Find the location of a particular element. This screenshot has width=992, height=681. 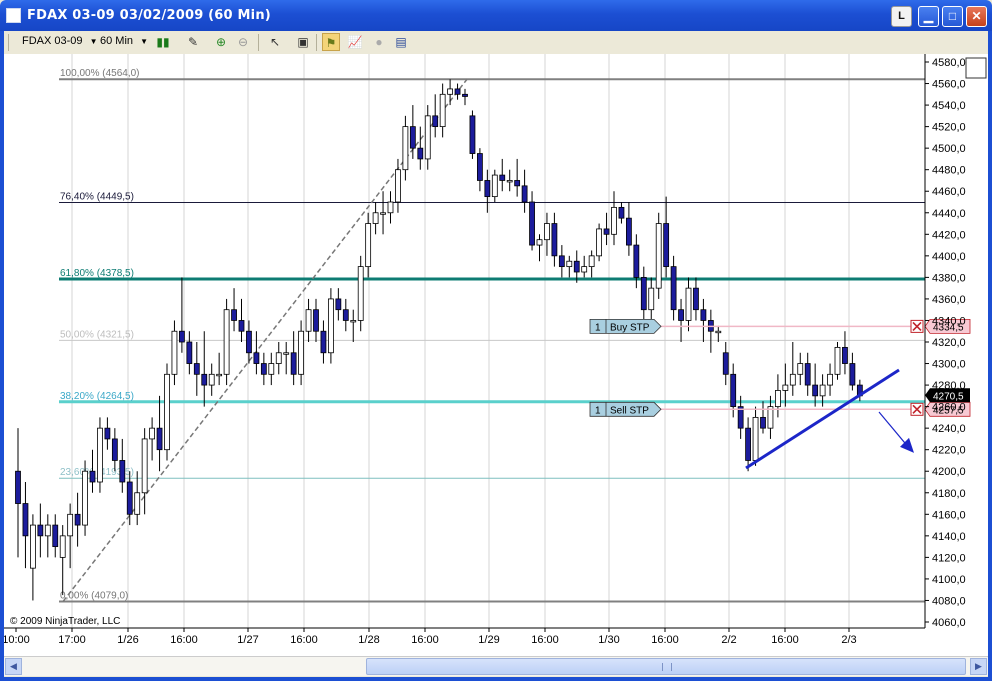

zoom-in-button: ⊕ is located at coordinates (221, 42).